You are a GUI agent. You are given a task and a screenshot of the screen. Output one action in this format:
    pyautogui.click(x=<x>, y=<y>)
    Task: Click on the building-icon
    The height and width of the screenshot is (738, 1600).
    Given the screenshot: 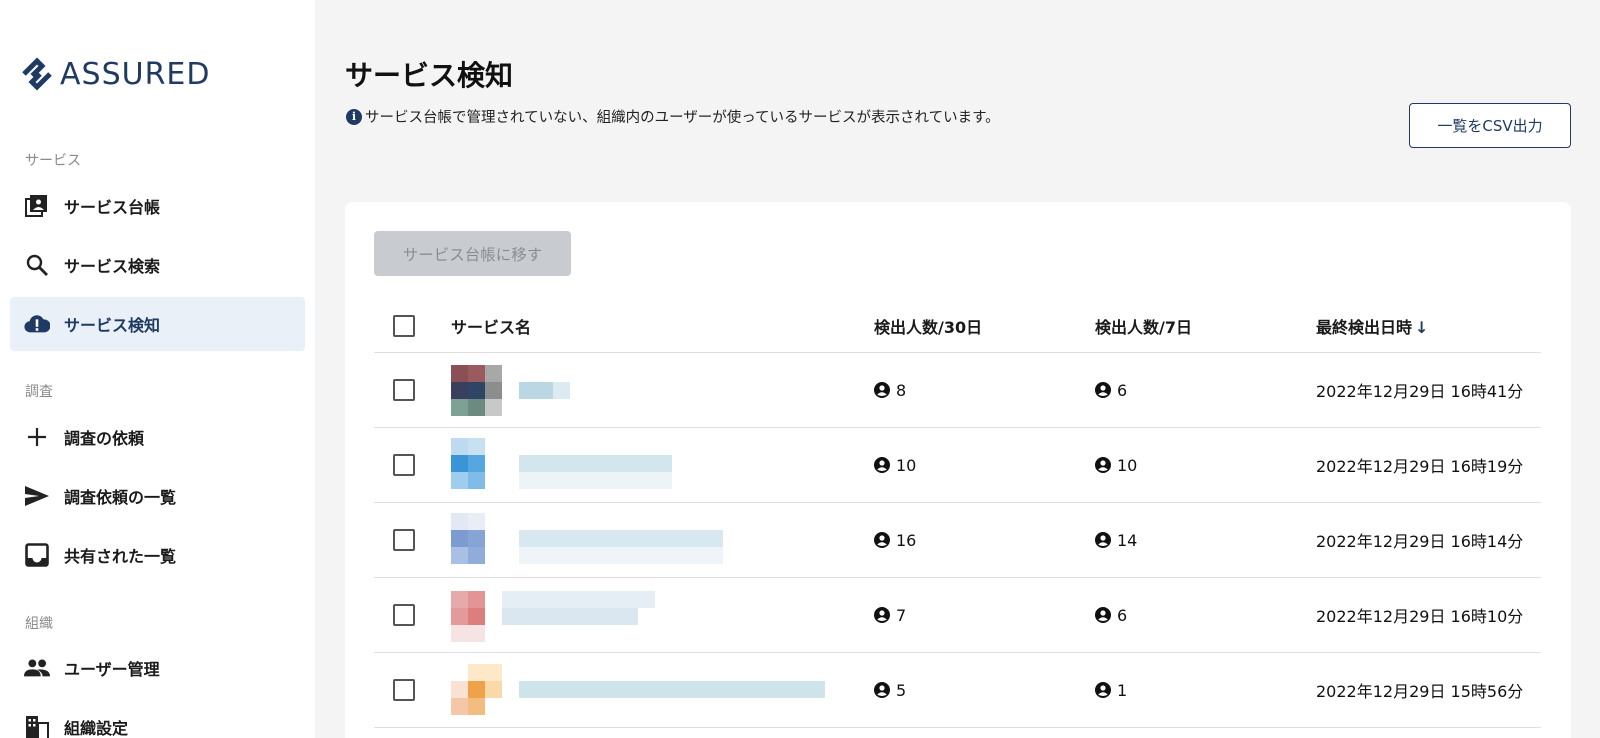 What is the action you would take?
    pyautogui.click(x=37, y=726)
    